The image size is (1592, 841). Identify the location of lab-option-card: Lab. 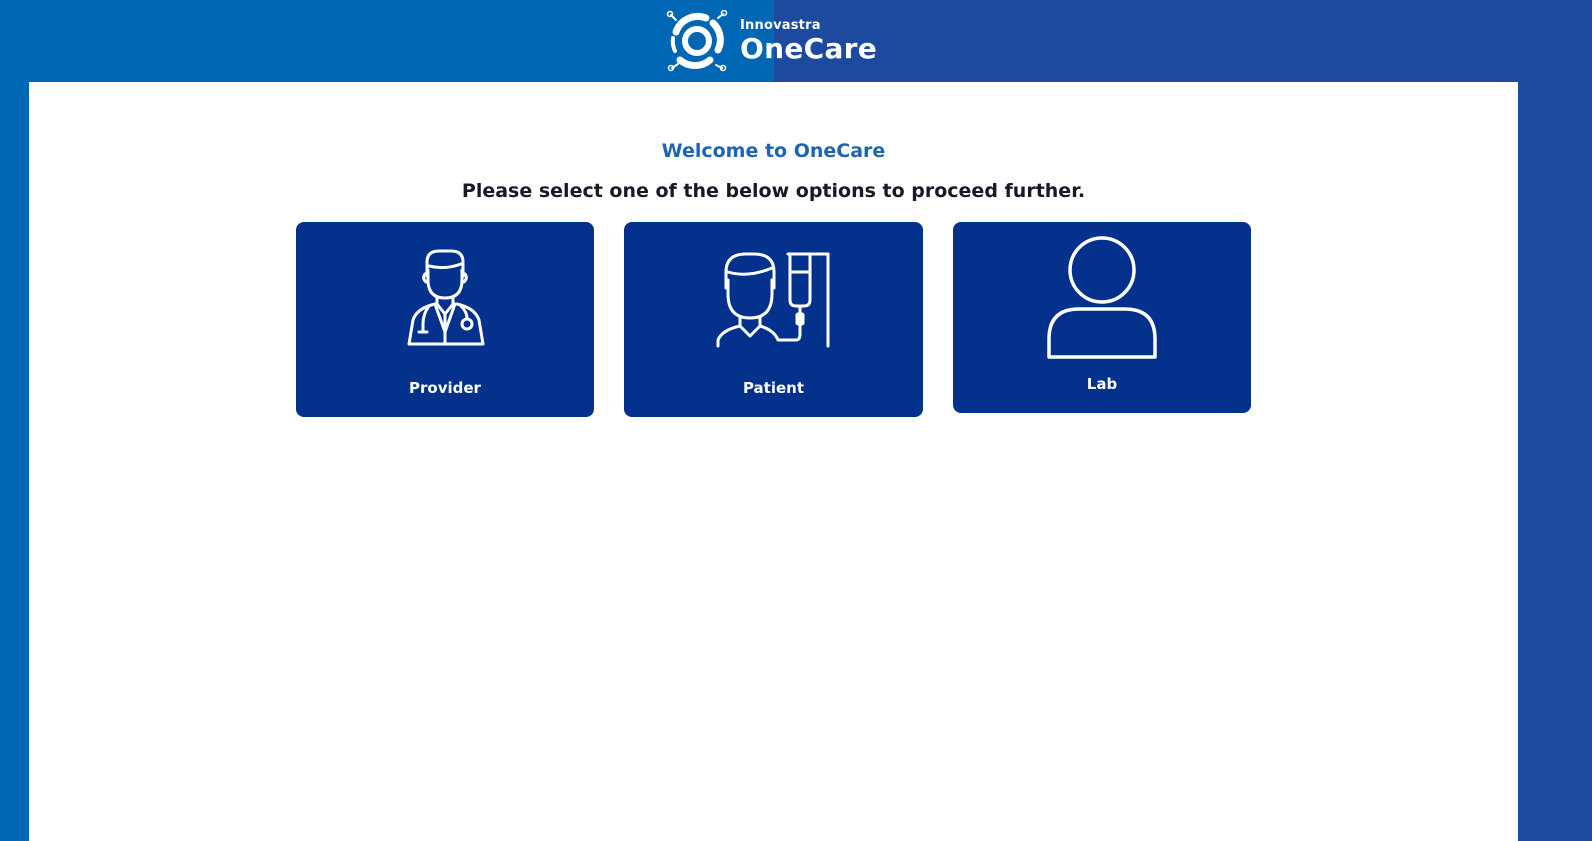
(1102, 317).